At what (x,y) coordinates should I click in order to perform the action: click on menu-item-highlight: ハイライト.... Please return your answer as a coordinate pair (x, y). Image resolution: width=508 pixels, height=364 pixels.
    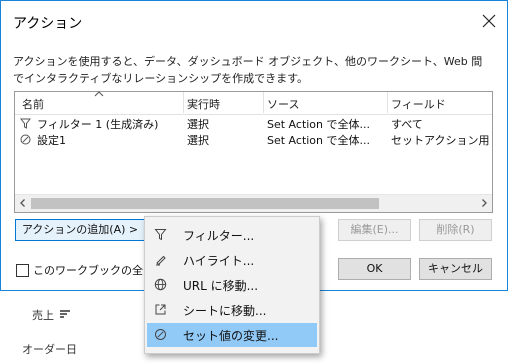
    Looking at the image, I should click on (232, 260).